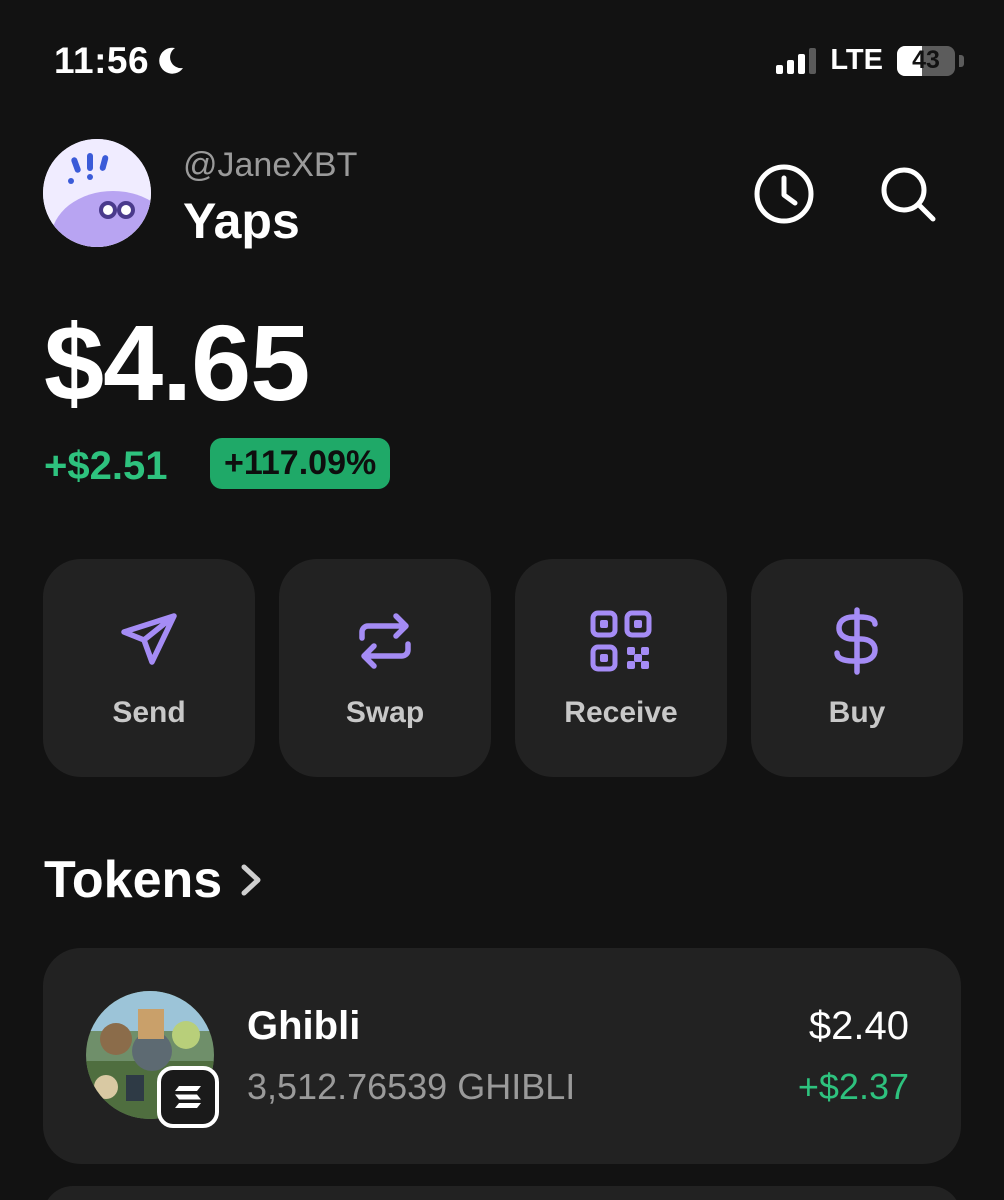  I want to click on receive-button: Receive, so click(621, 668).